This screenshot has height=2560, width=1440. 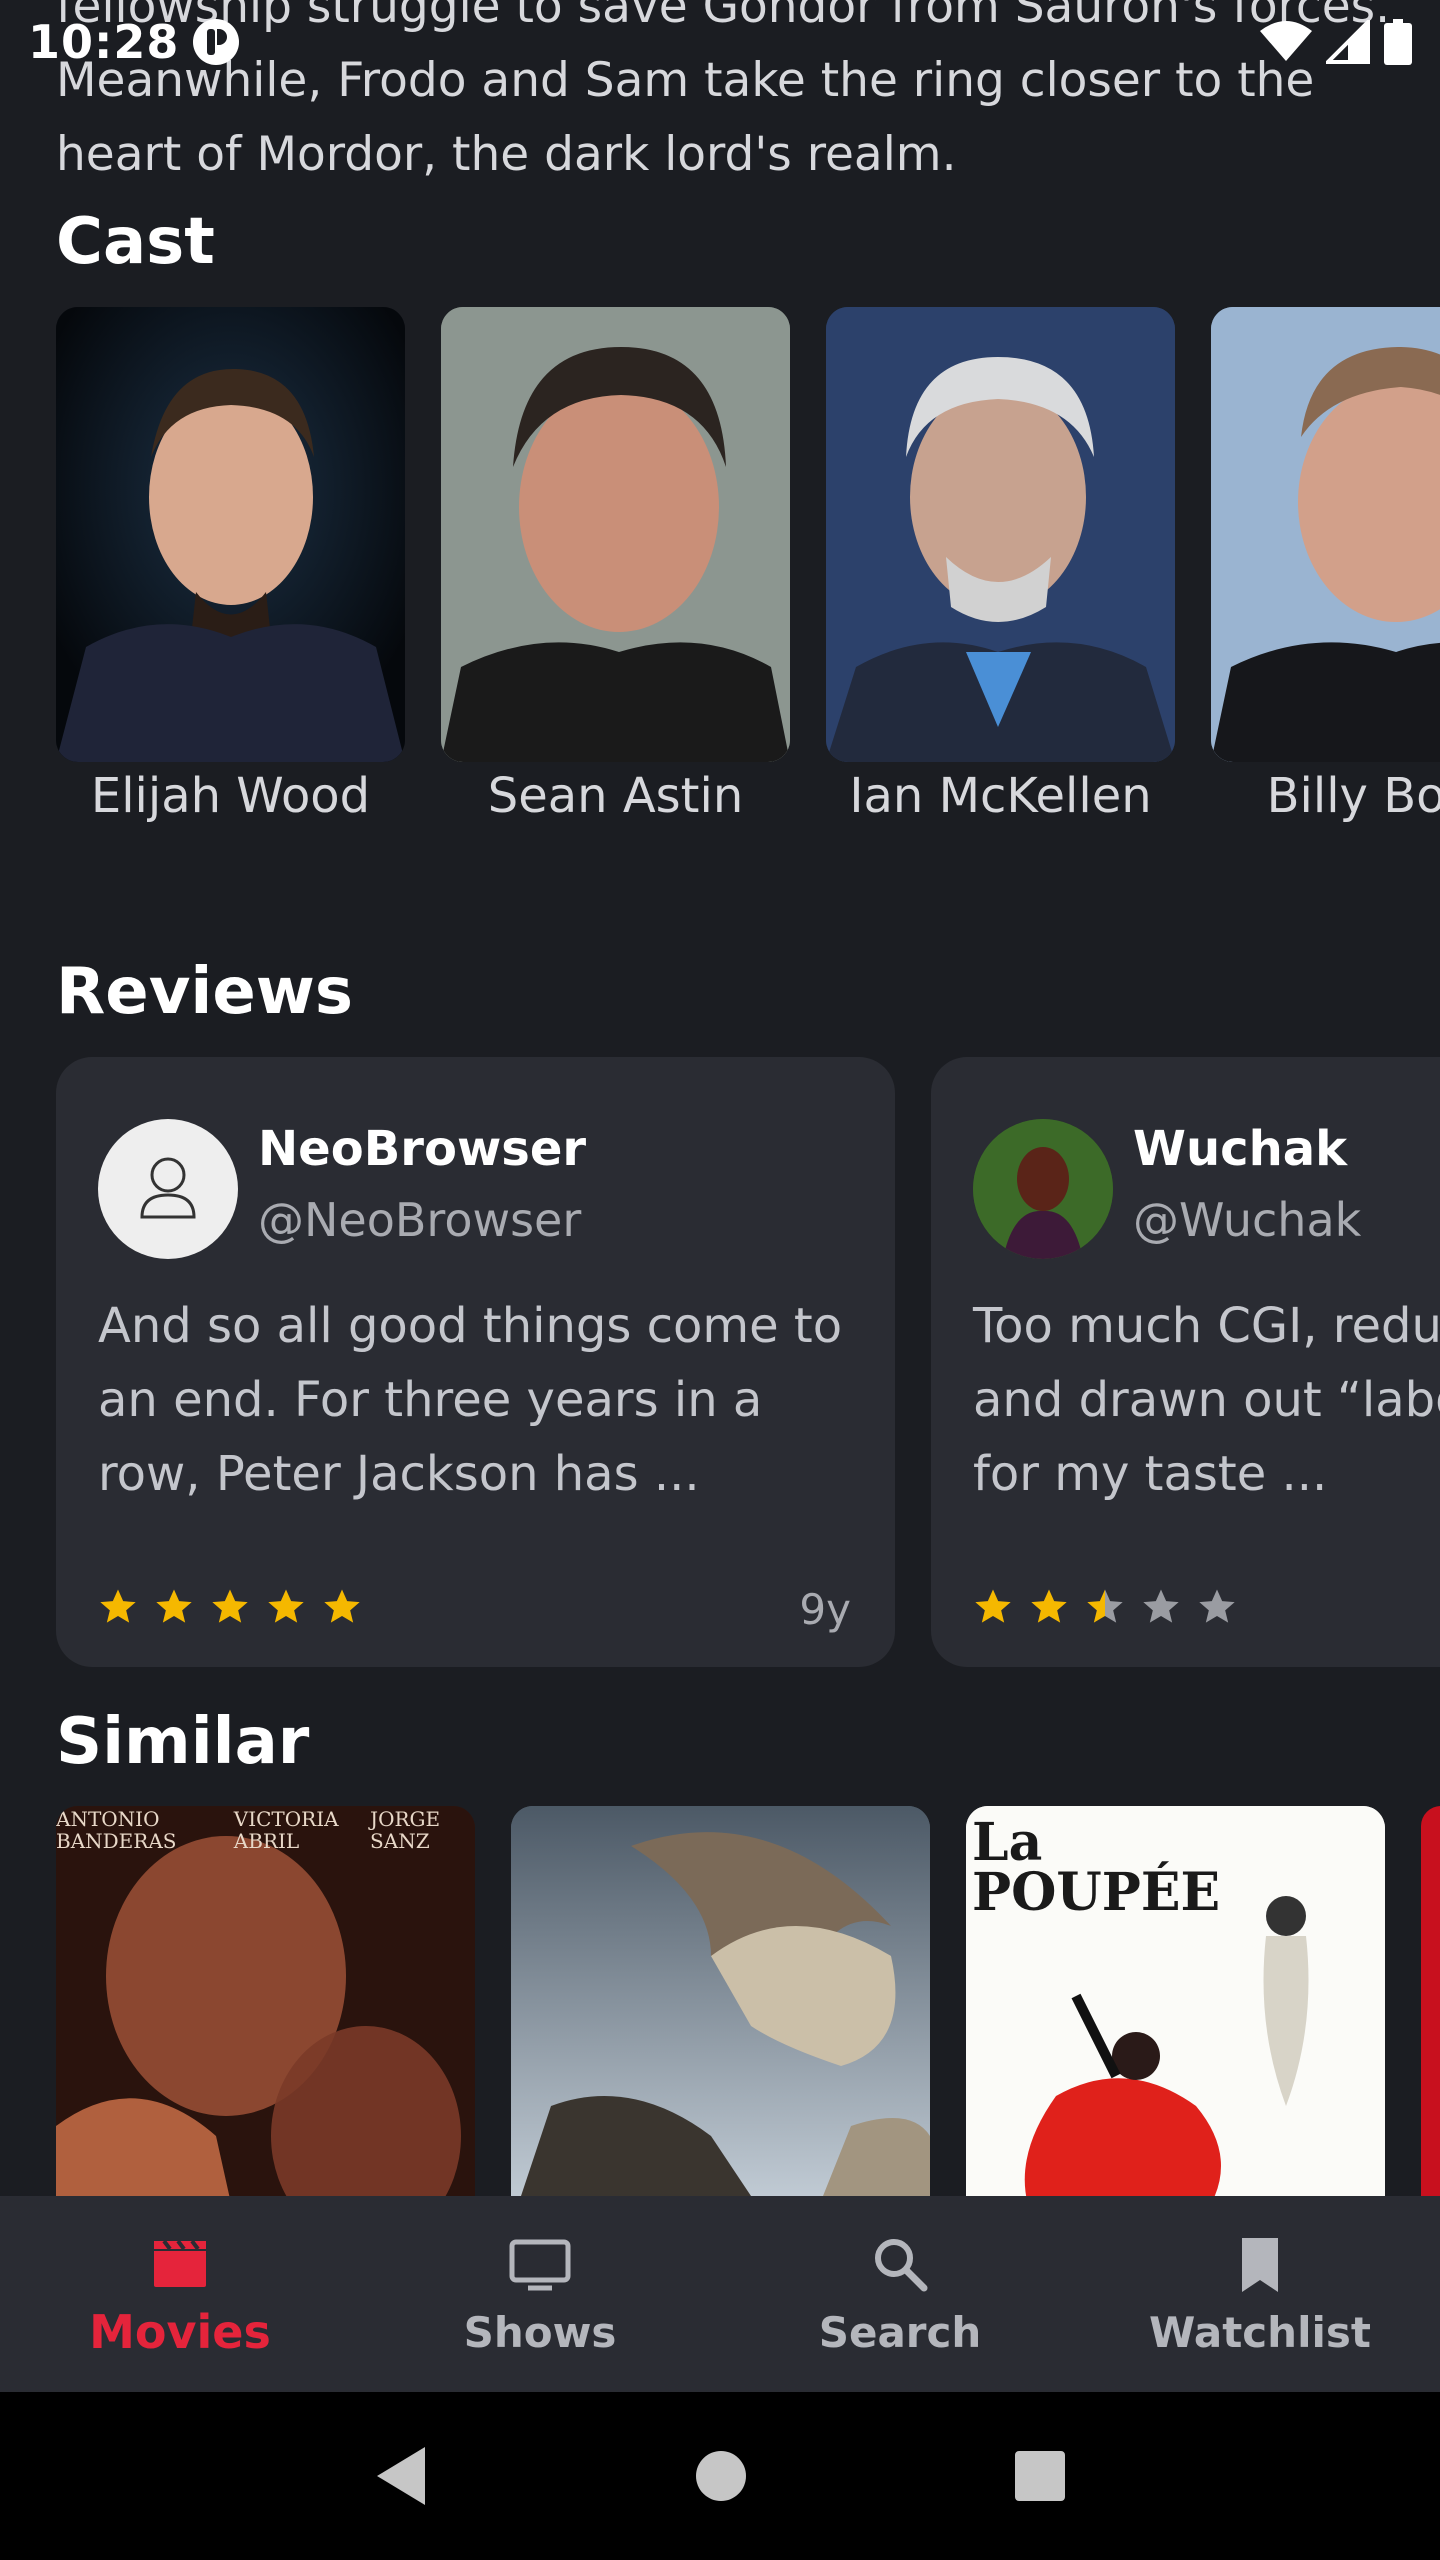 What do you see at coordinates (116, 1830) in the screenshot?
I see `poster-credit: ANTONIO BANDERAS` at bounding box center [116, 1830].